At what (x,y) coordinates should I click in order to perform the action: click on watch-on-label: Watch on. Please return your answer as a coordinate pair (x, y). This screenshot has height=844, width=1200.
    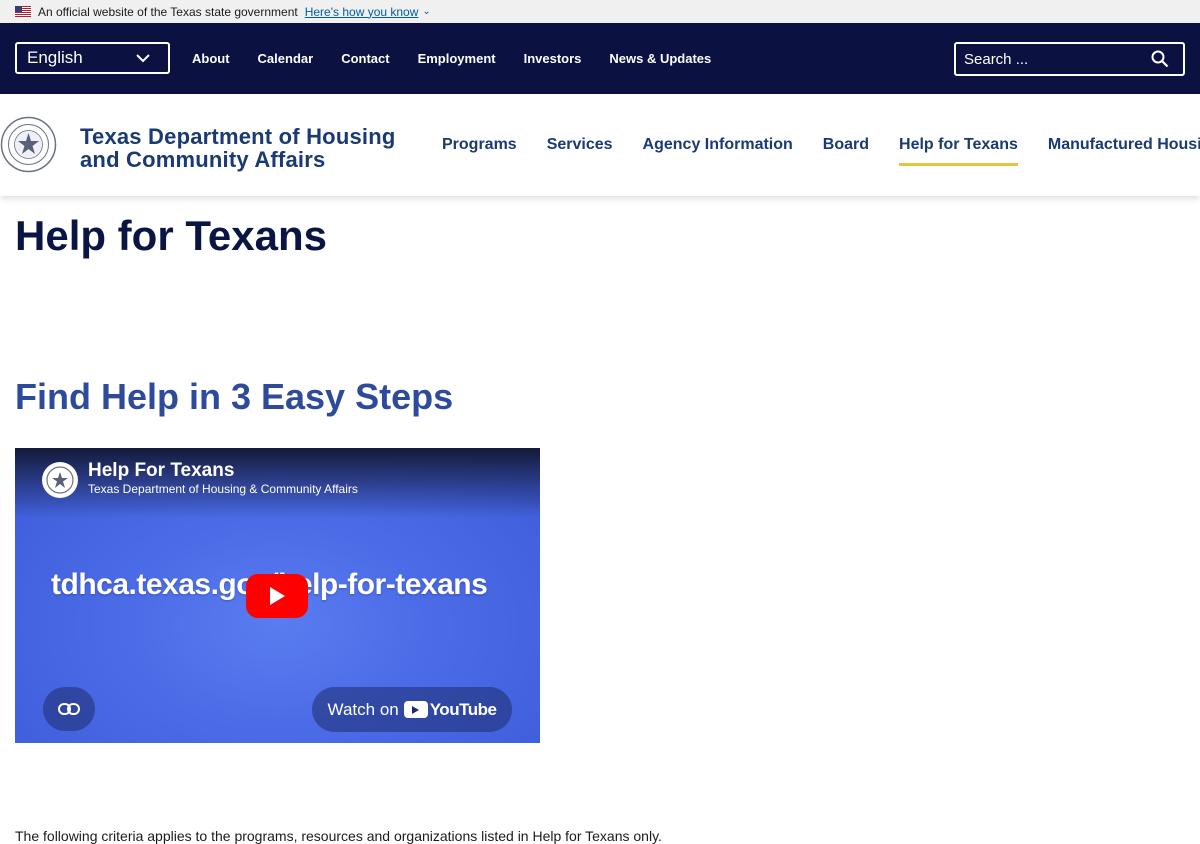
    Looking at the image, I should click on (363, 709).